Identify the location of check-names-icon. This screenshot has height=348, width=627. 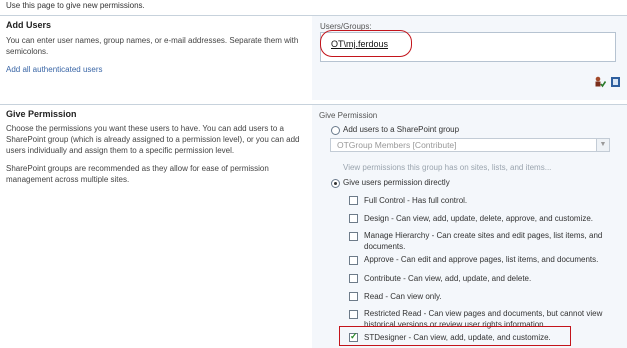
(600, 82).